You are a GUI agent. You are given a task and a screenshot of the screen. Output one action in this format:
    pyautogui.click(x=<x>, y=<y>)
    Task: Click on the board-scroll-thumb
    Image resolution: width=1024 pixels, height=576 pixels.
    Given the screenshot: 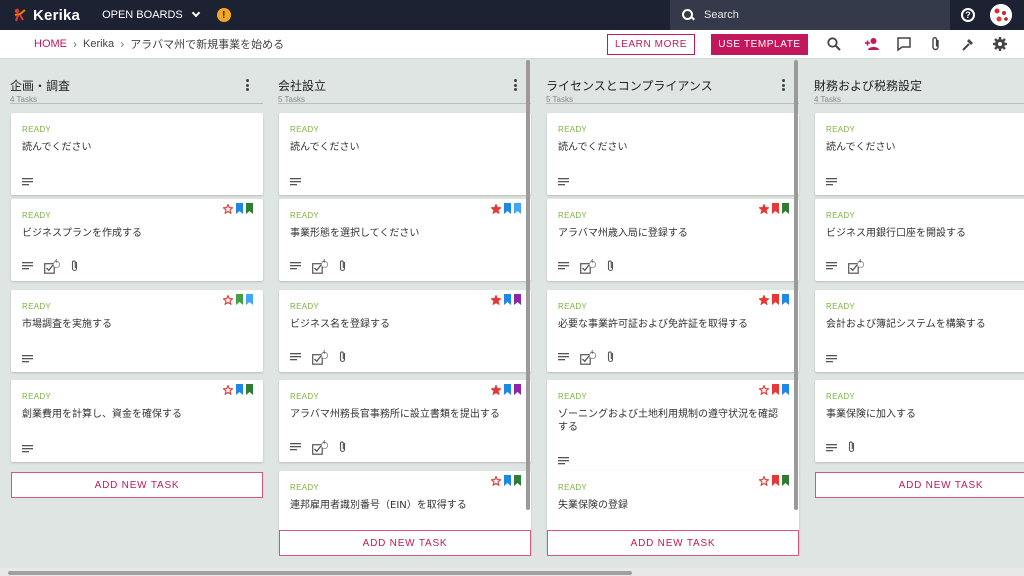 What is the action you would take?
    pyautogui.click(x=320, y=573)
    